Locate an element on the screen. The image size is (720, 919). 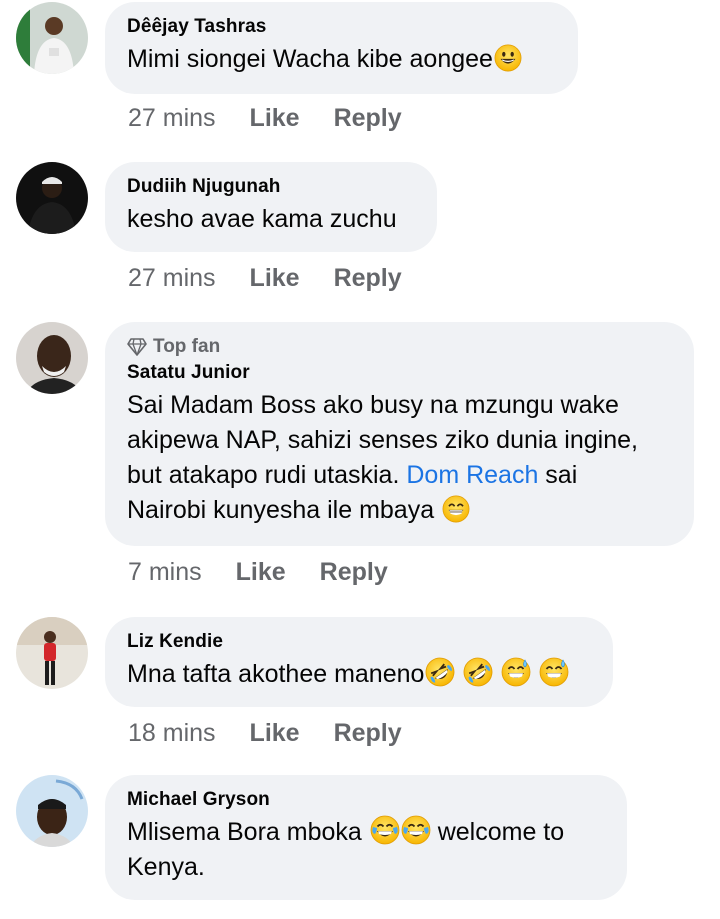
comment-text-segment: sai is located at coordinates (558, 475).